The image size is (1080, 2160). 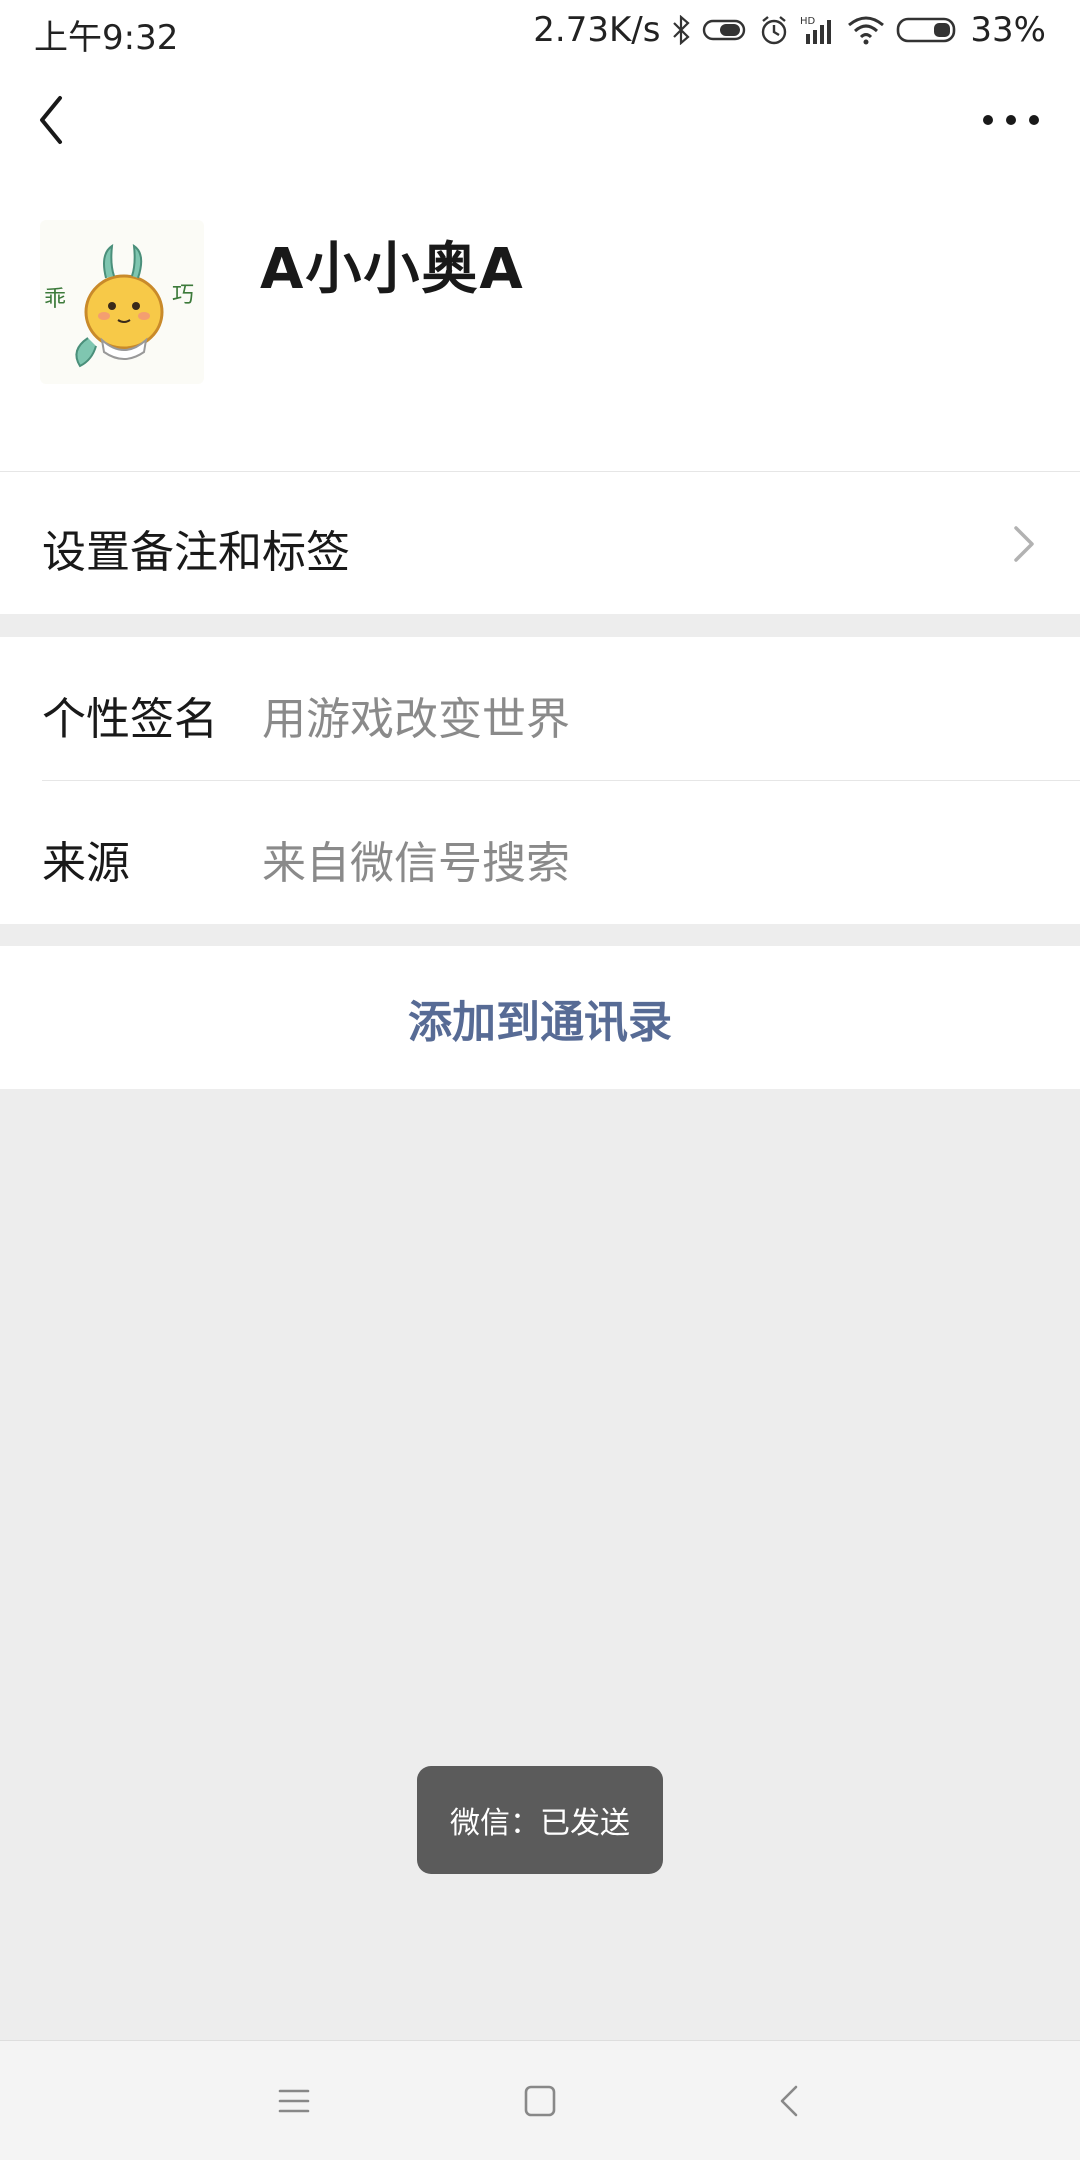 What do you see at coordinates (540, 326) in the screenshot?
I see `profile-header: 乖 巧 A小小奥A` at bounding box center [540, 326].